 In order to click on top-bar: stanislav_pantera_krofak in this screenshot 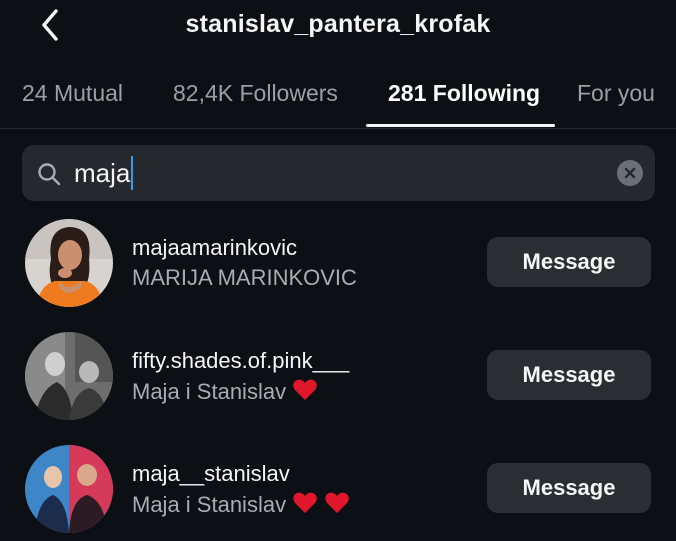, I will do `click(338, 26)`.